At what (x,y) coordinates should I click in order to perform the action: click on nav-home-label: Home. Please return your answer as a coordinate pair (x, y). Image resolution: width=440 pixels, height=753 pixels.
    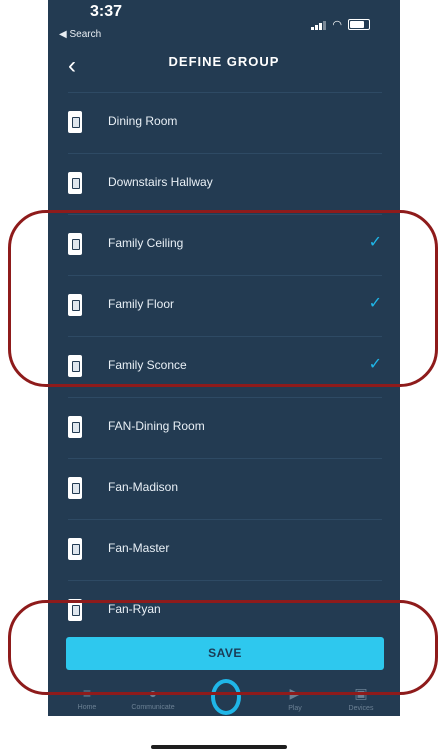
    Looking at the image, I should click on (87, 707).